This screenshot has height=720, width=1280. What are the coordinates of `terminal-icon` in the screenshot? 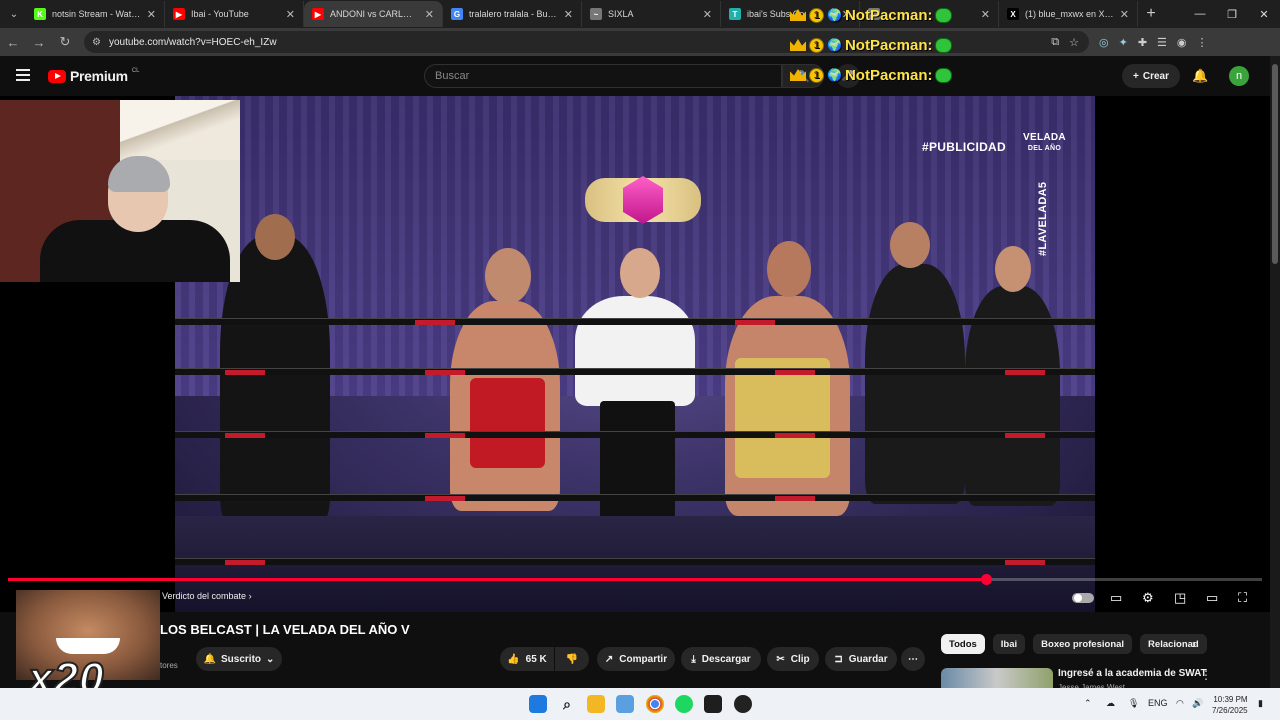 It's located at (713, 704).